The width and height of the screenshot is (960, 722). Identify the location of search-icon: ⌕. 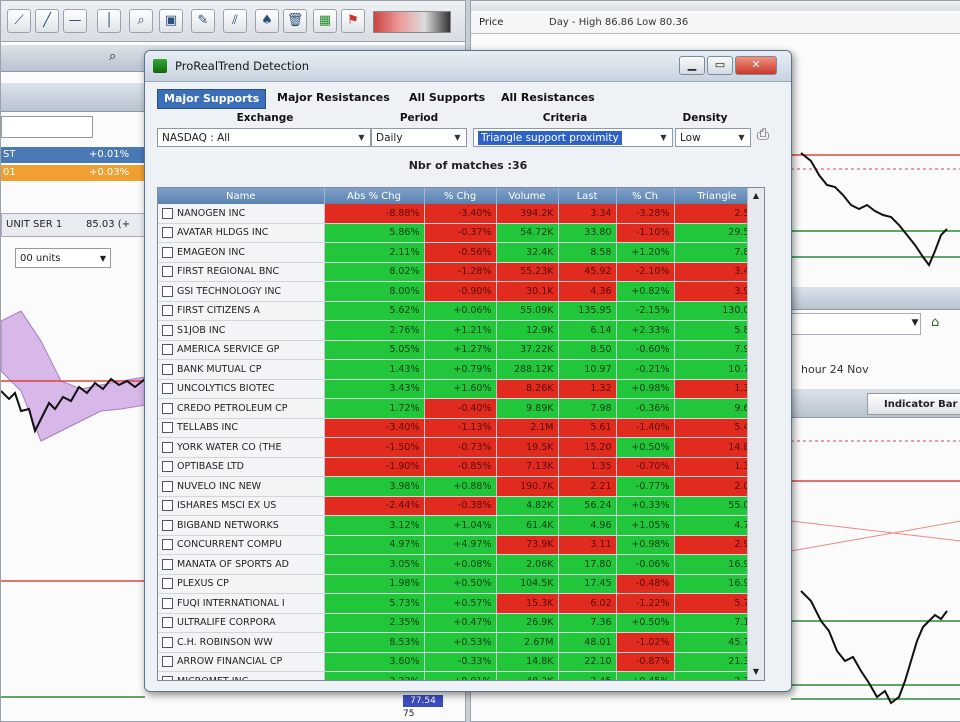
(118, 58).